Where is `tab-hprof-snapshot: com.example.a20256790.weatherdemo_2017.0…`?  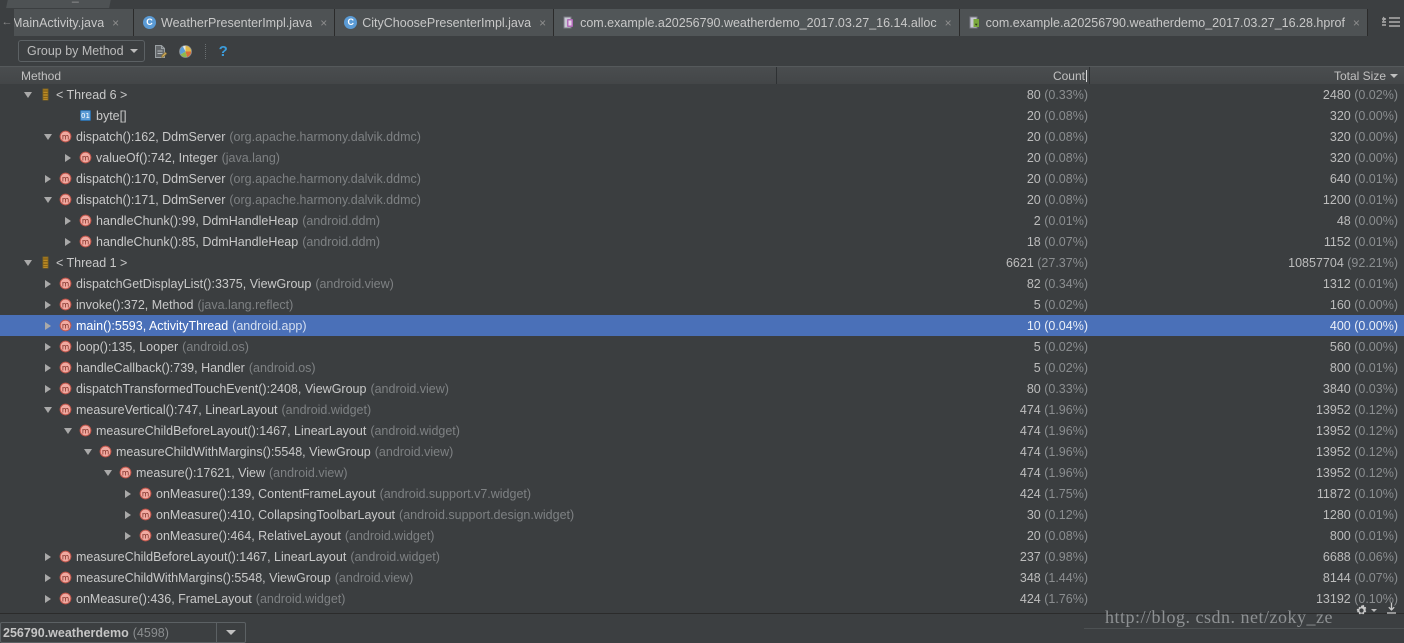 tab-hprof-snapshot: com.example.a20256790.weatherdemo_2017.0… is located at coordinates (1163, 22).